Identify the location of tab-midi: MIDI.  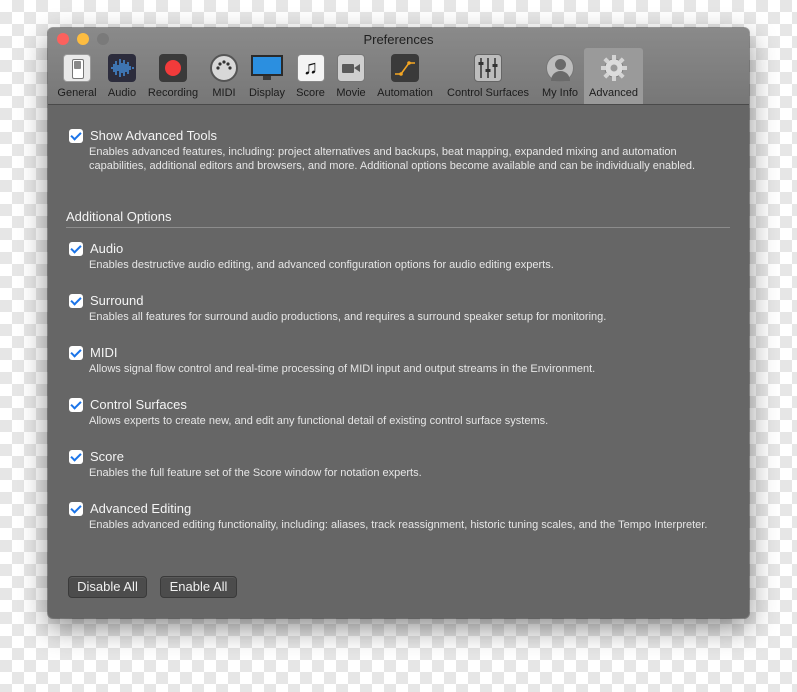
(224, 76).